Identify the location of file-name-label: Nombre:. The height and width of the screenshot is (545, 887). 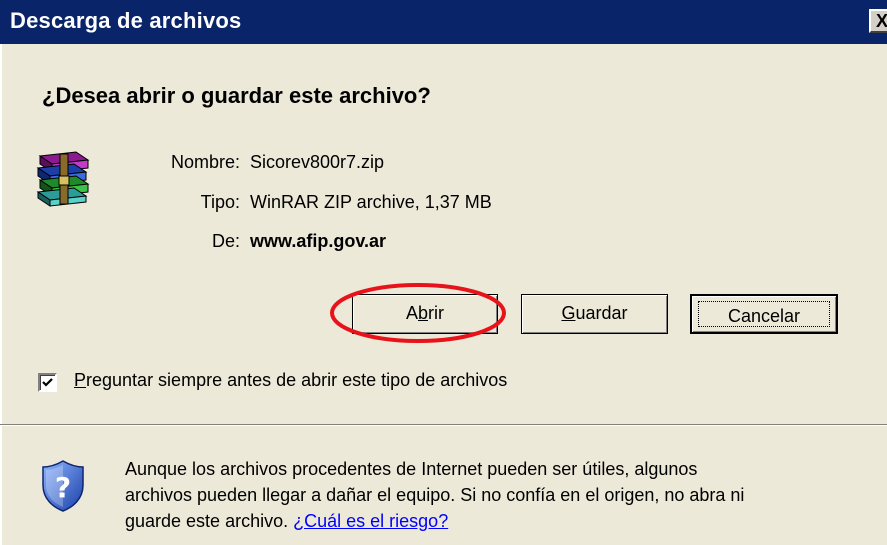
(205, 162).